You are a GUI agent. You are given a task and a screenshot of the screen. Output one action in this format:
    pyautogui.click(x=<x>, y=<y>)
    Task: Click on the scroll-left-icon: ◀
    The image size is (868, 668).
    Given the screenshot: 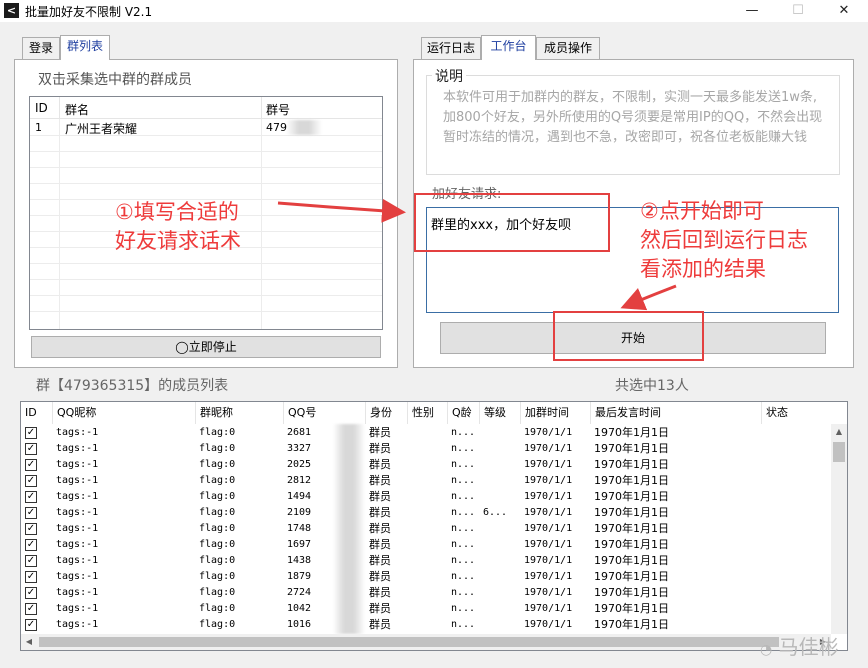 What is the action you would take?
    pyautogui.click(x=29, y=642)
    